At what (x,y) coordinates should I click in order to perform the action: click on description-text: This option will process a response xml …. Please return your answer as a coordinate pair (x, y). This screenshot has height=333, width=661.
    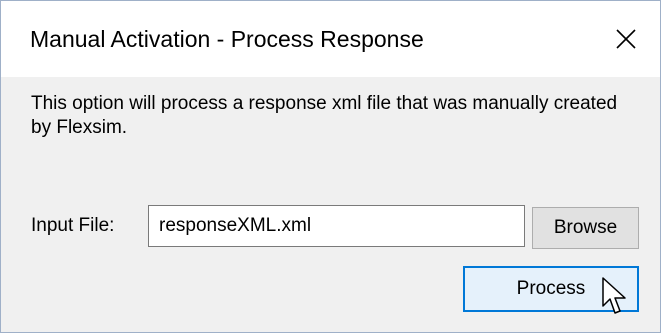
    Looking at the image, I should click on (324, 115).